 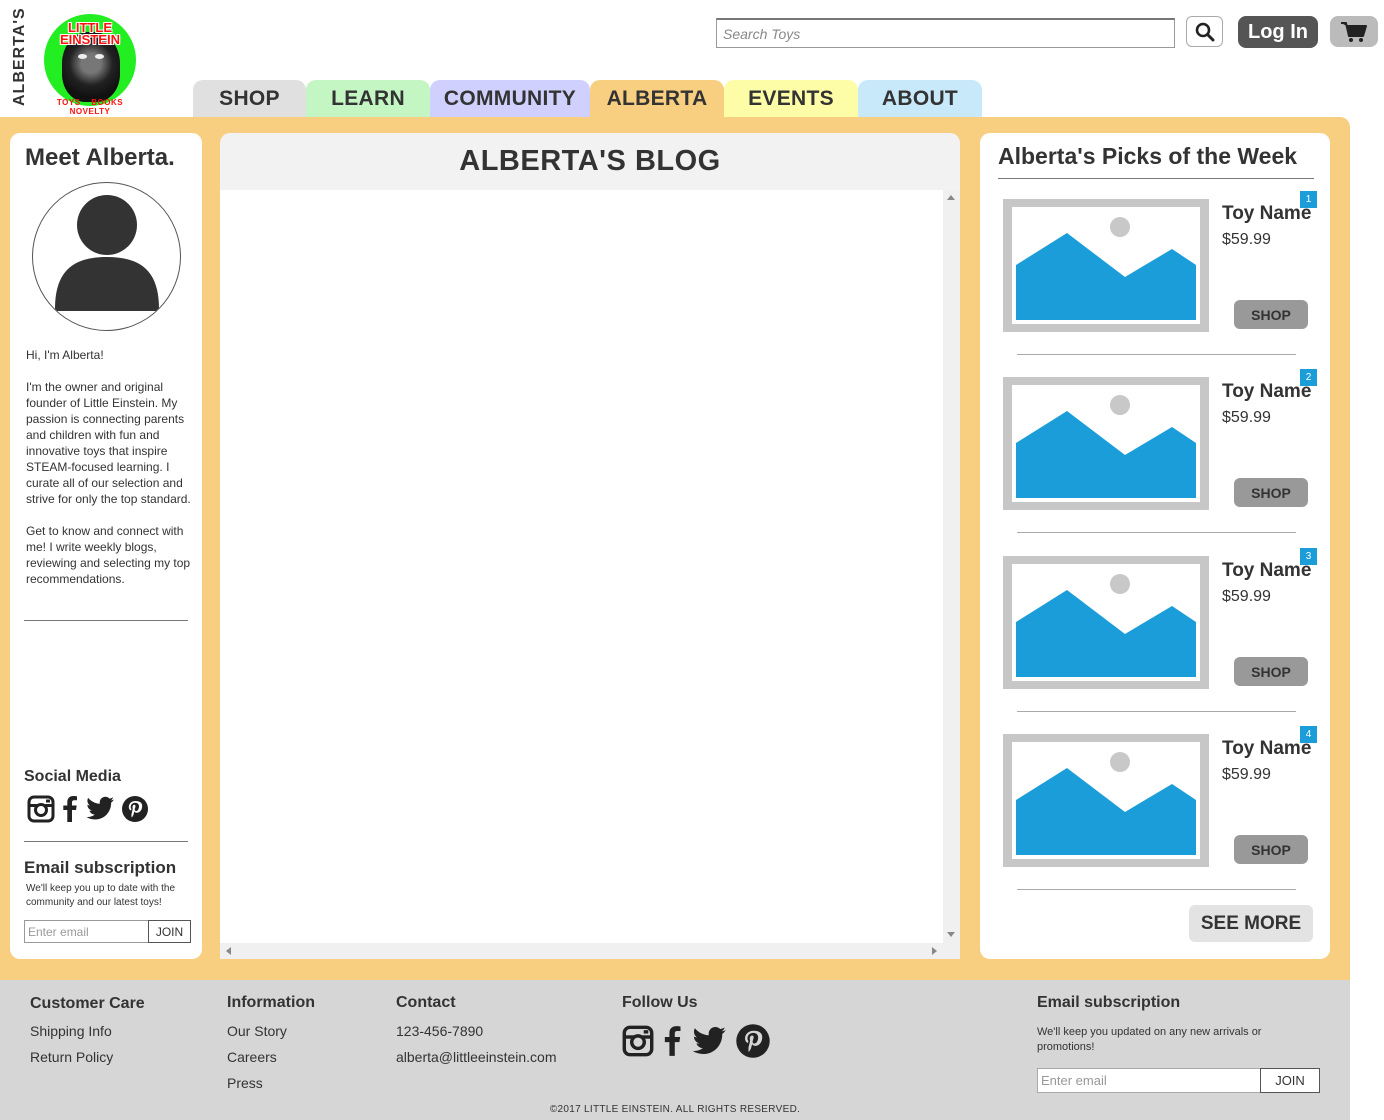 What do you see at coordinates (71, 1057) in the screenshot?
I see `footer-link-return-policy: Return Policy` at bounding box center [71, 1057].